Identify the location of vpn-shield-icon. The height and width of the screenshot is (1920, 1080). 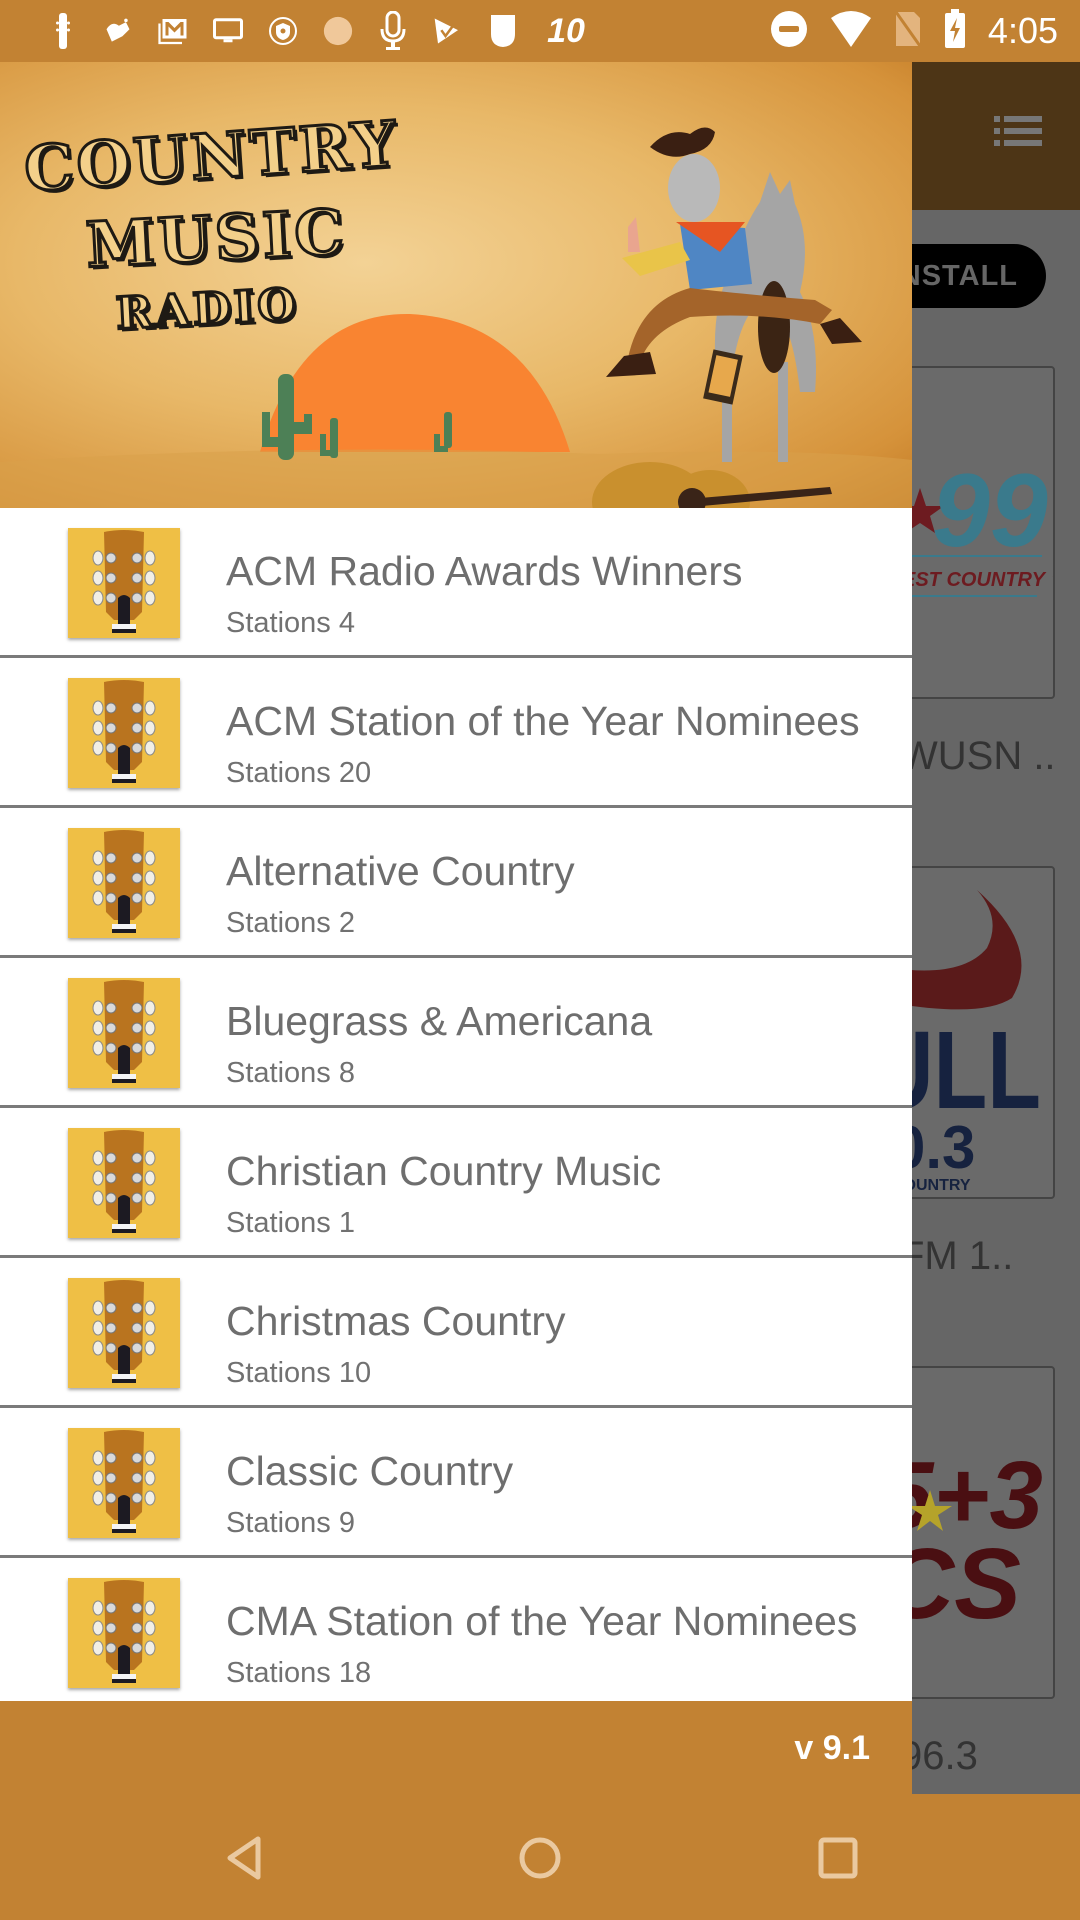
(283, 31).